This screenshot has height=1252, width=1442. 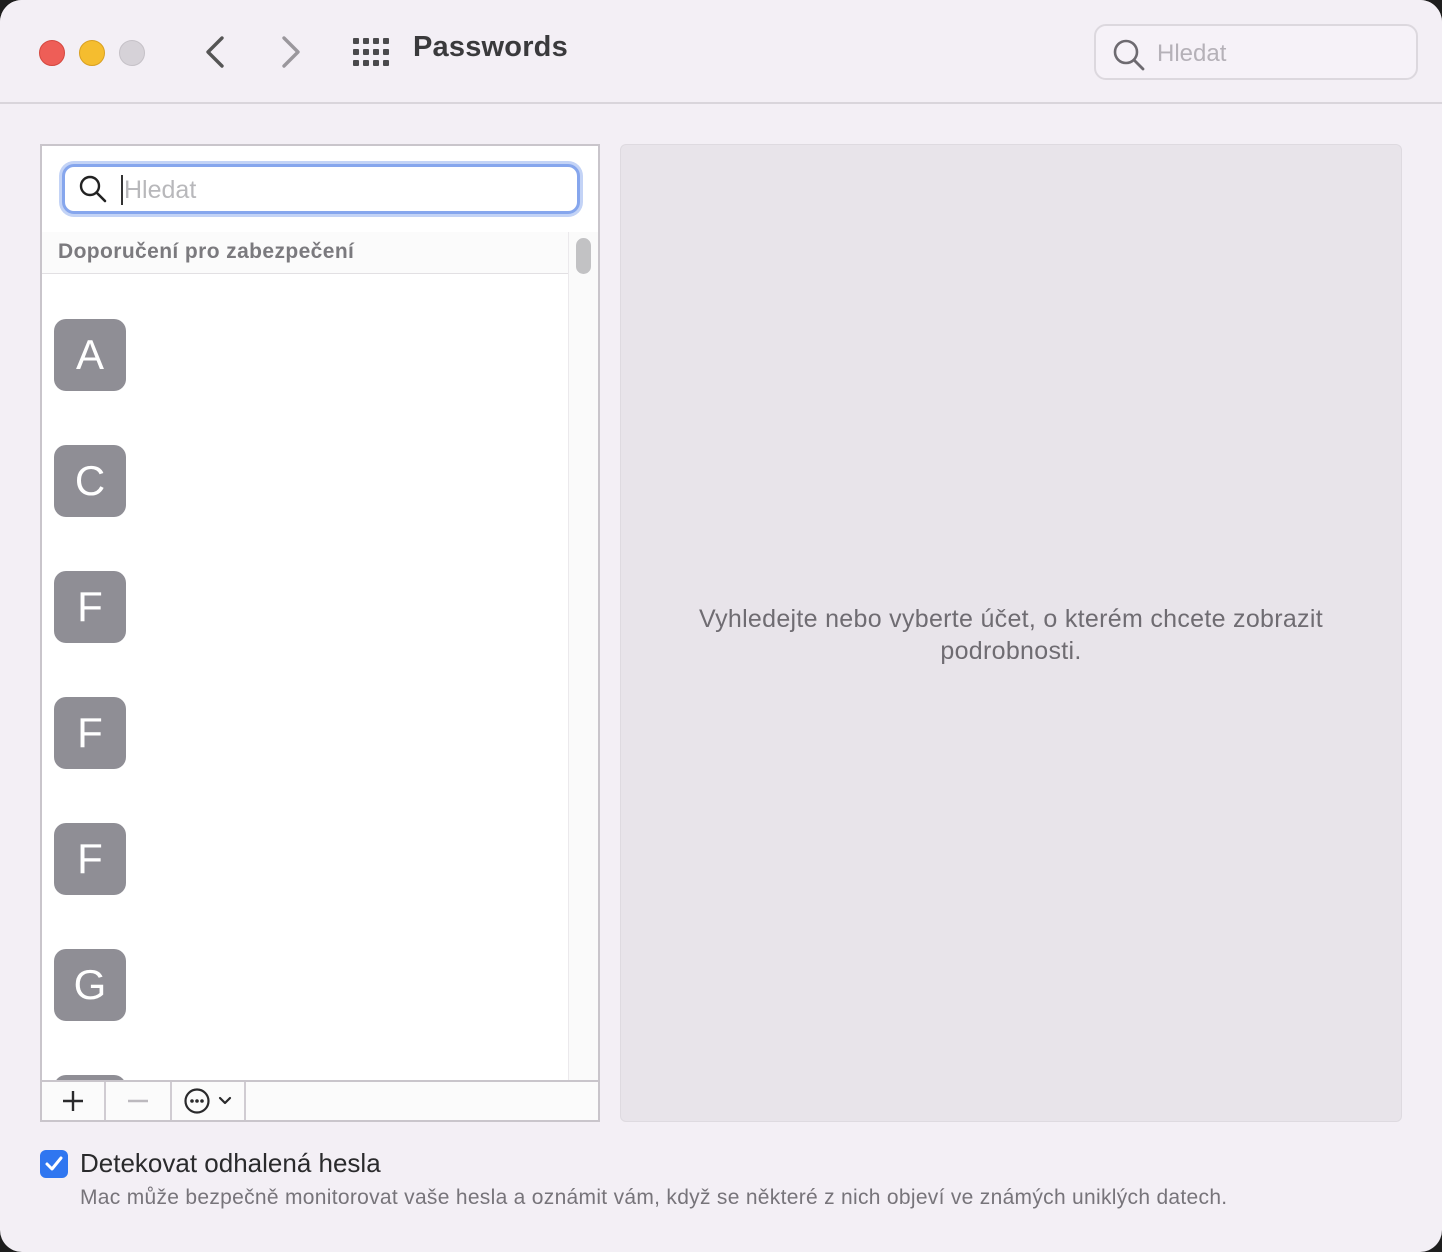 I want to click on ellipsis-circle-icon, so click(x=197, y=1101).